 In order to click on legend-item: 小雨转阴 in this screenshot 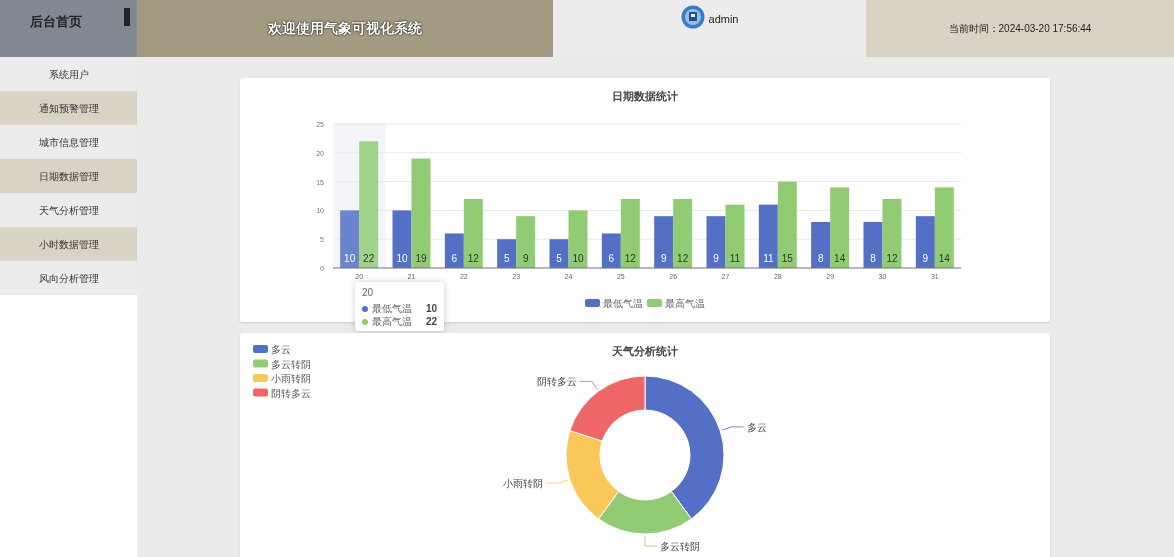, I will do `click(282, 378)`.